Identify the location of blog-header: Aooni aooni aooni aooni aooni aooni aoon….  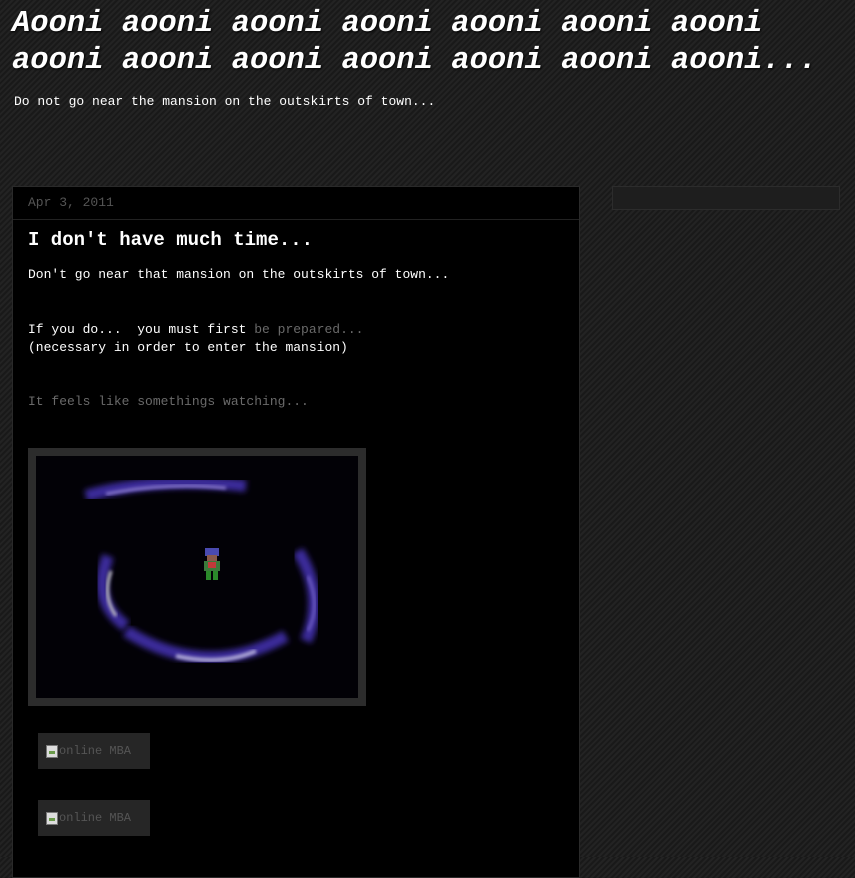
(422, 57).